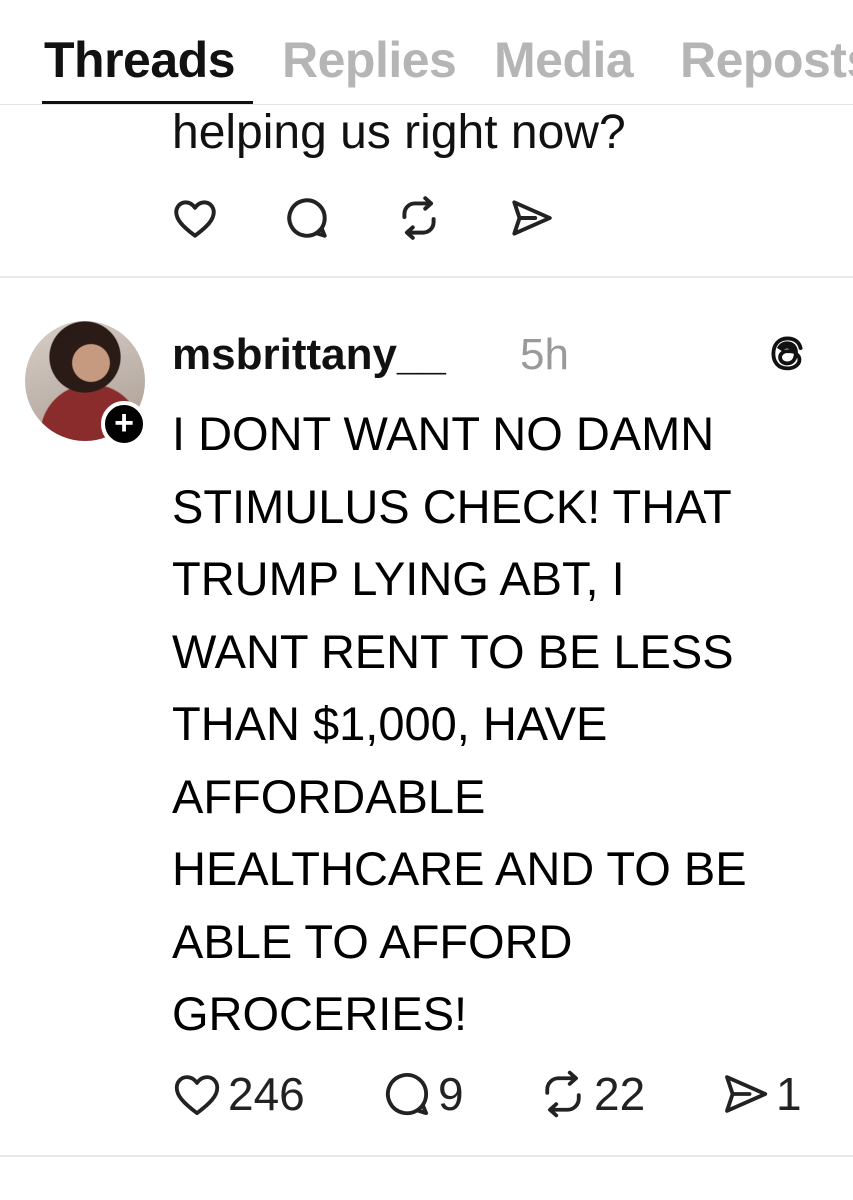 Image resolution: width=853 pixels, height=1200 pixels. What do you see at coordinates (544, 354) in the screenshot?
I see `post-timestamp: 5h` at bounding box center [544, 354].